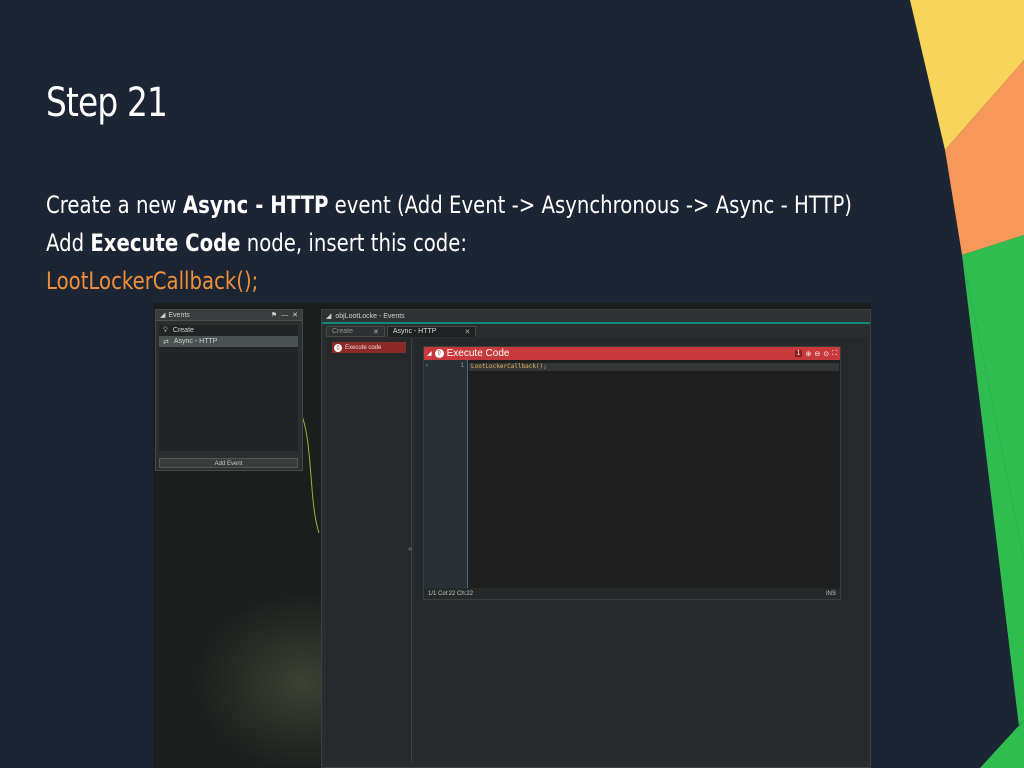  What do you see at coordinates (369, 549) in the screenshot?
I see `action-list: {} Execute code` at bounding box center [369, 549].